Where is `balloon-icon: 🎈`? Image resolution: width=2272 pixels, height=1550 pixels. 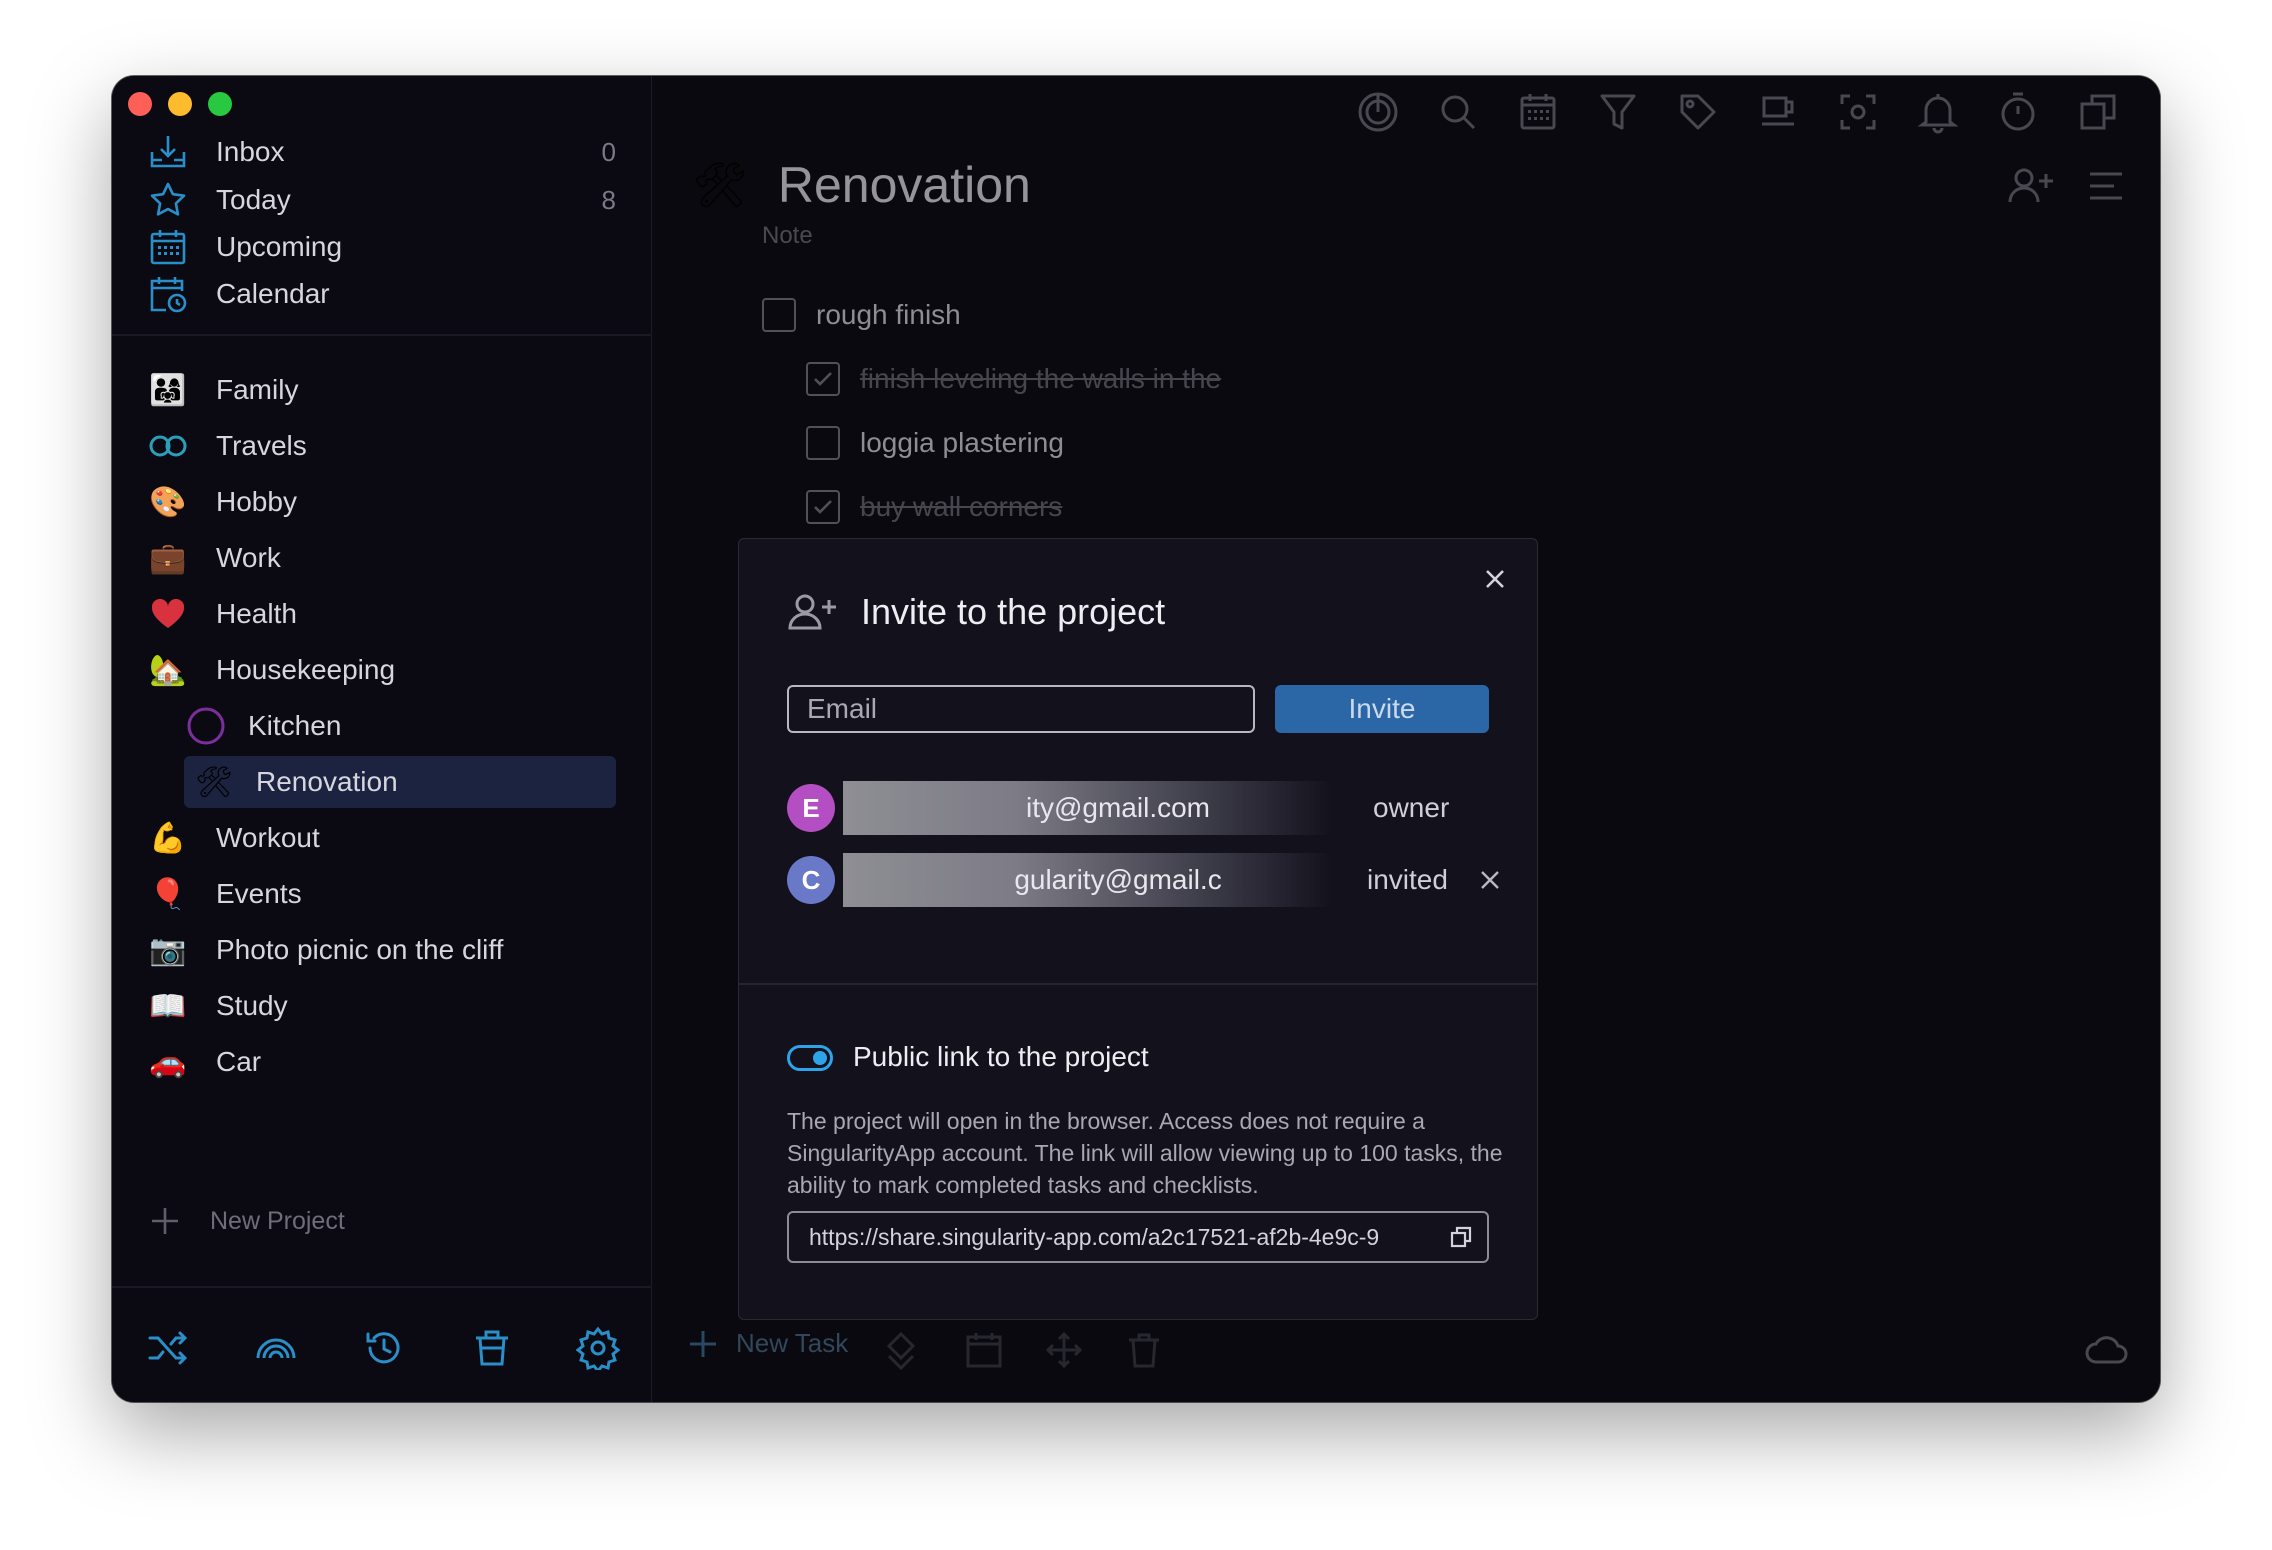
balloon-icon: 🎈 is located at coordinates (168, 894).